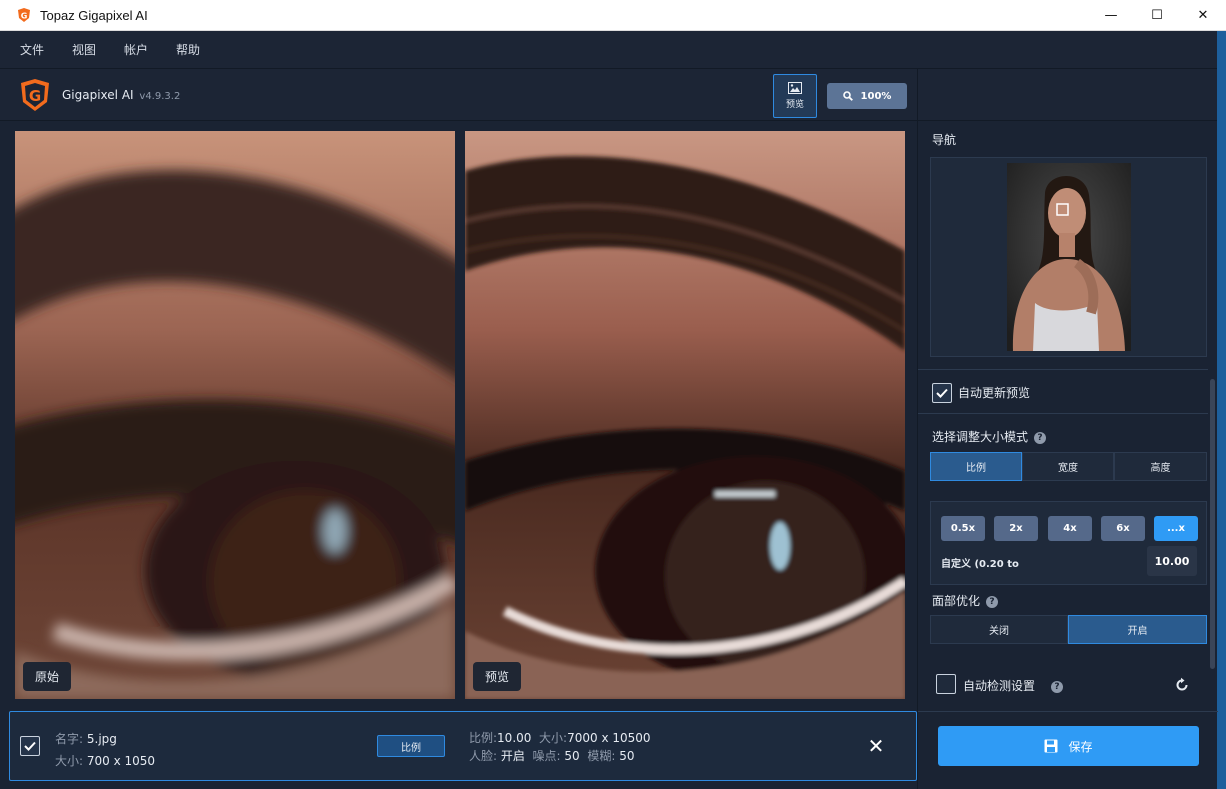 The width and height of the screenshot is (1226, 789). Describe the element at coordinates (458, 95) in the screenshot. I see `app-header: G Gigapixel AI v4.9.3.2 预览 100%` at that location.